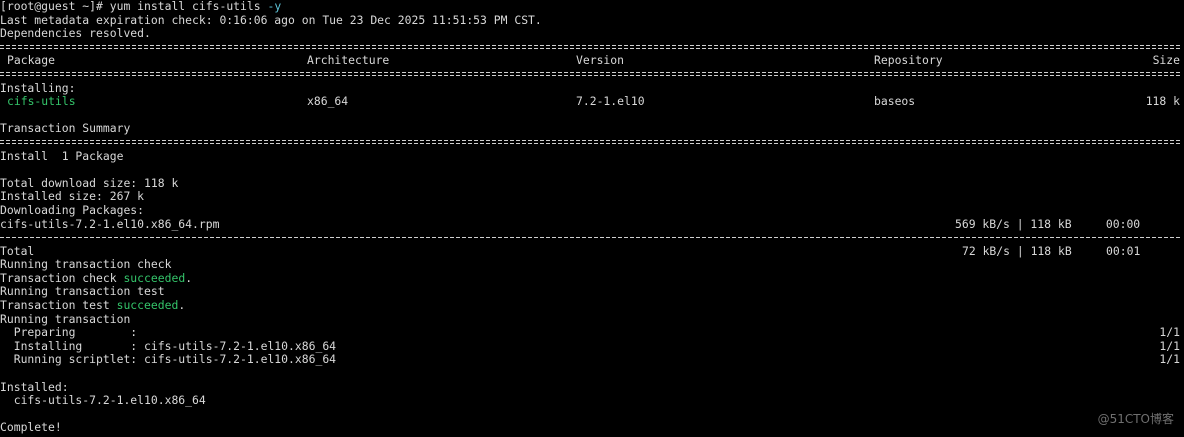 The image size is (1184, 437). Describe the element at coordinates (600, 60) in the screenshot. I see `header-version: Version` at that location.